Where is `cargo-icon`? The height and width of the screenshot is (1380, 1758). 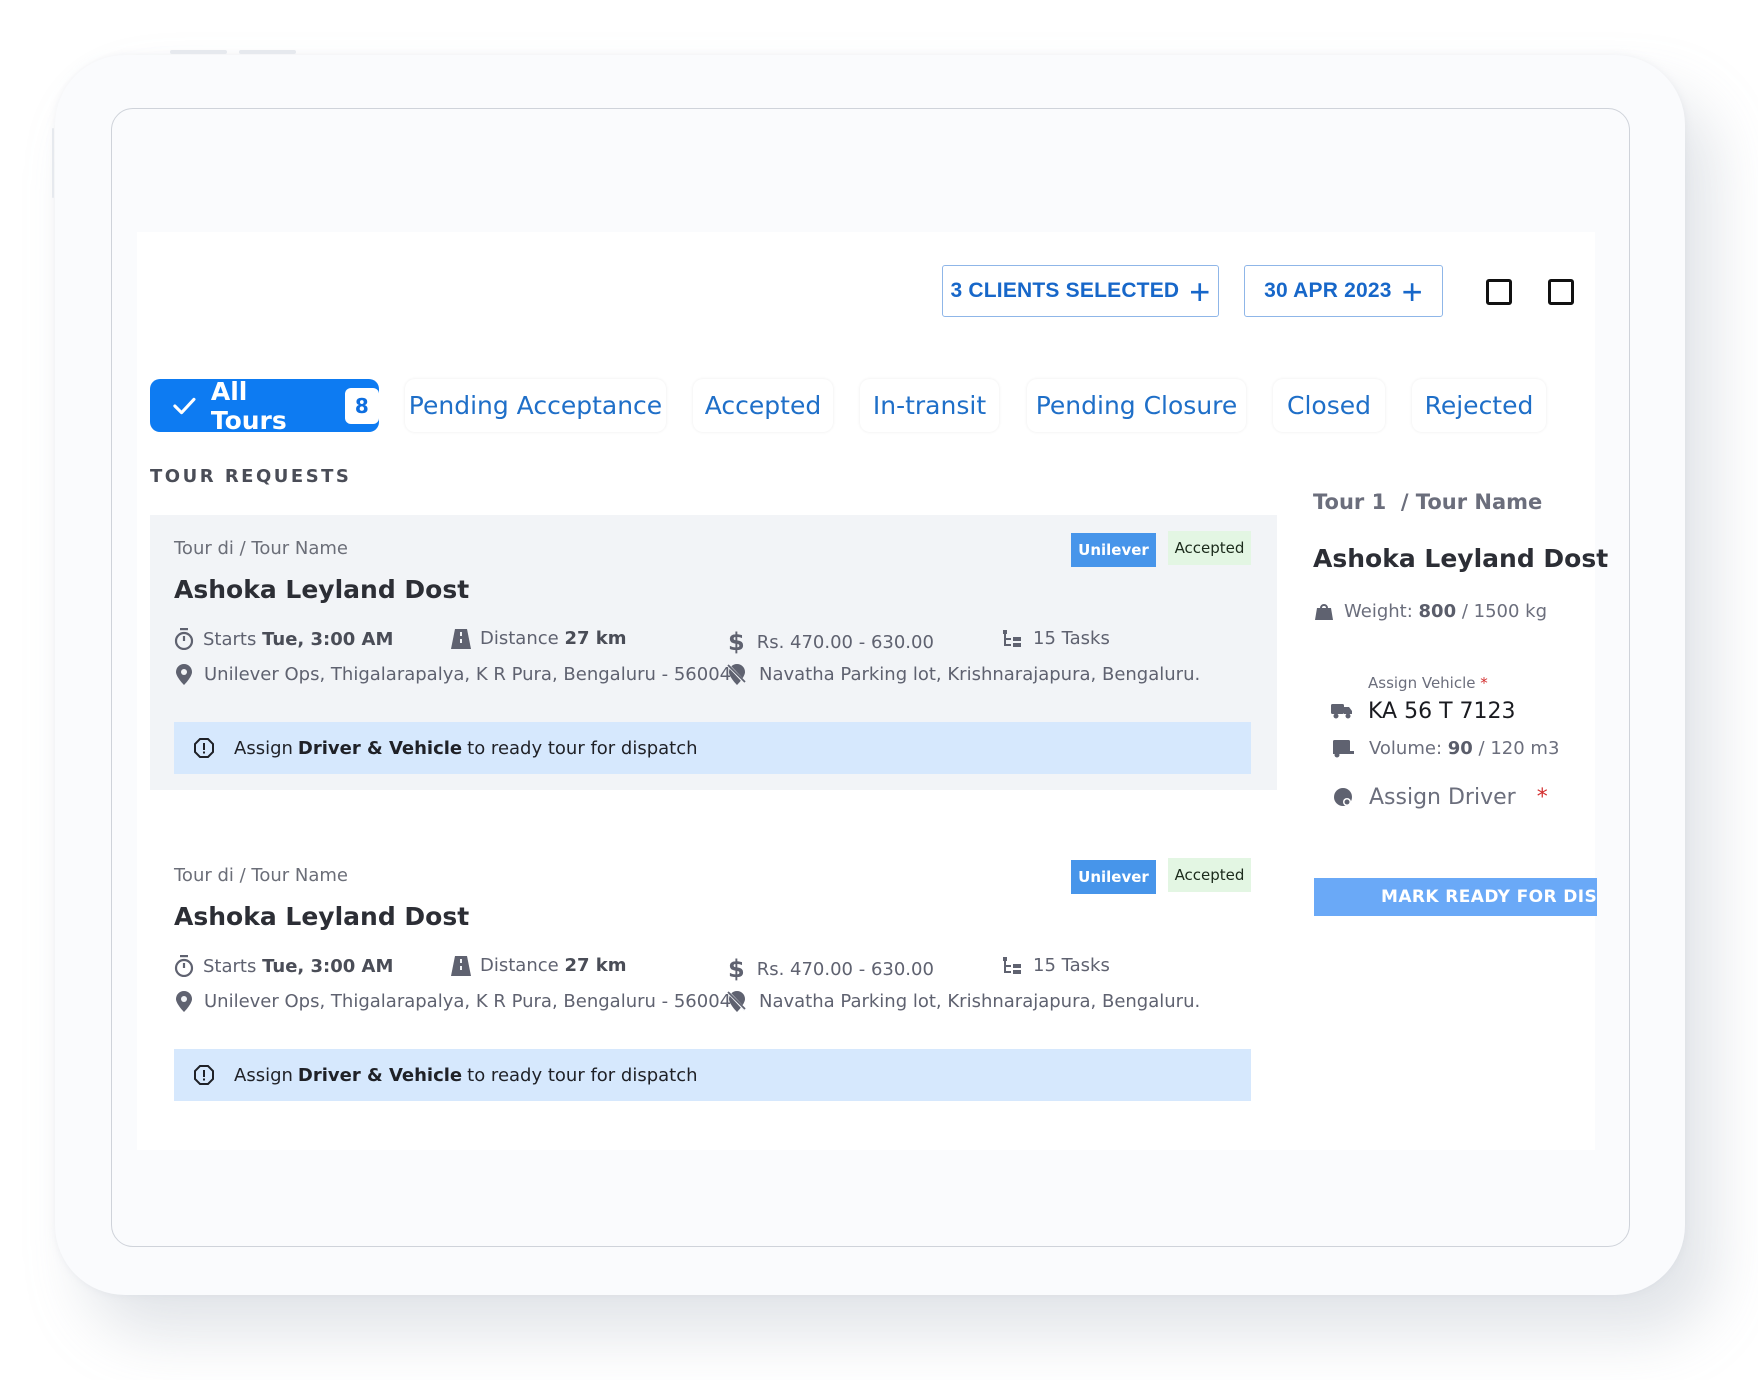 cargo-icon is located at coordinates (1343, 748).